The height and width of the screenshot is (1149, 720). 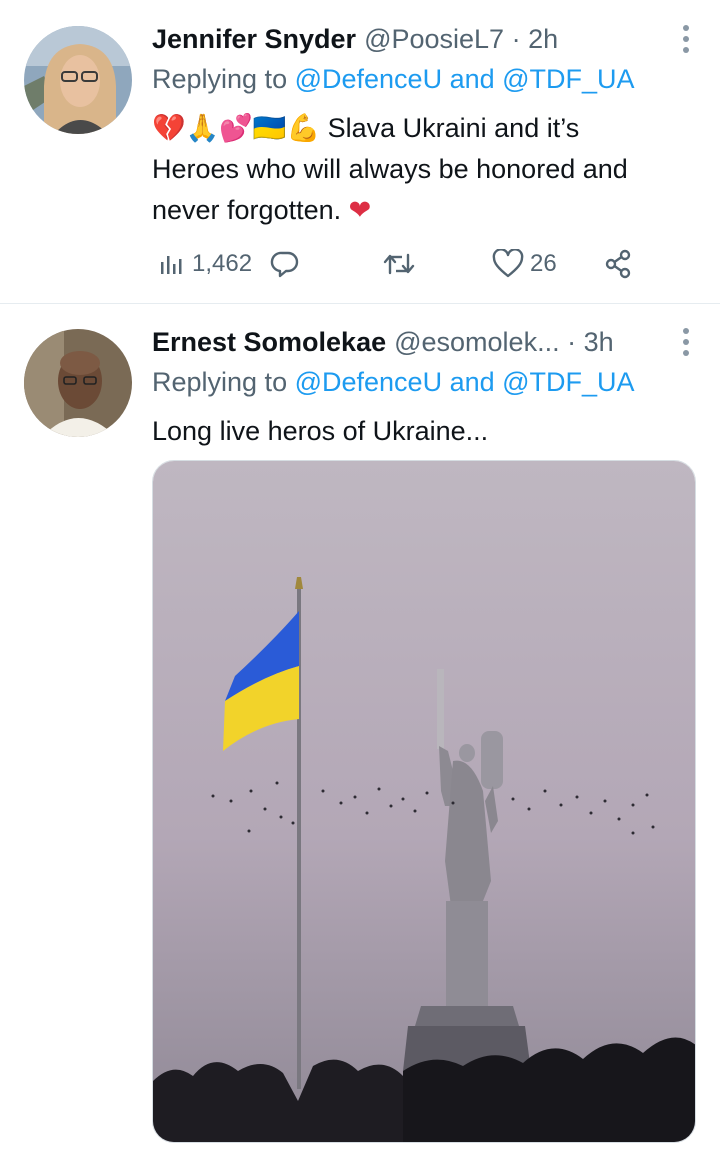 What do you see at coordinates (360, 210) in the screenshot?
I see `red-heart-emoji: ❤` at bounding box center [360, 210].